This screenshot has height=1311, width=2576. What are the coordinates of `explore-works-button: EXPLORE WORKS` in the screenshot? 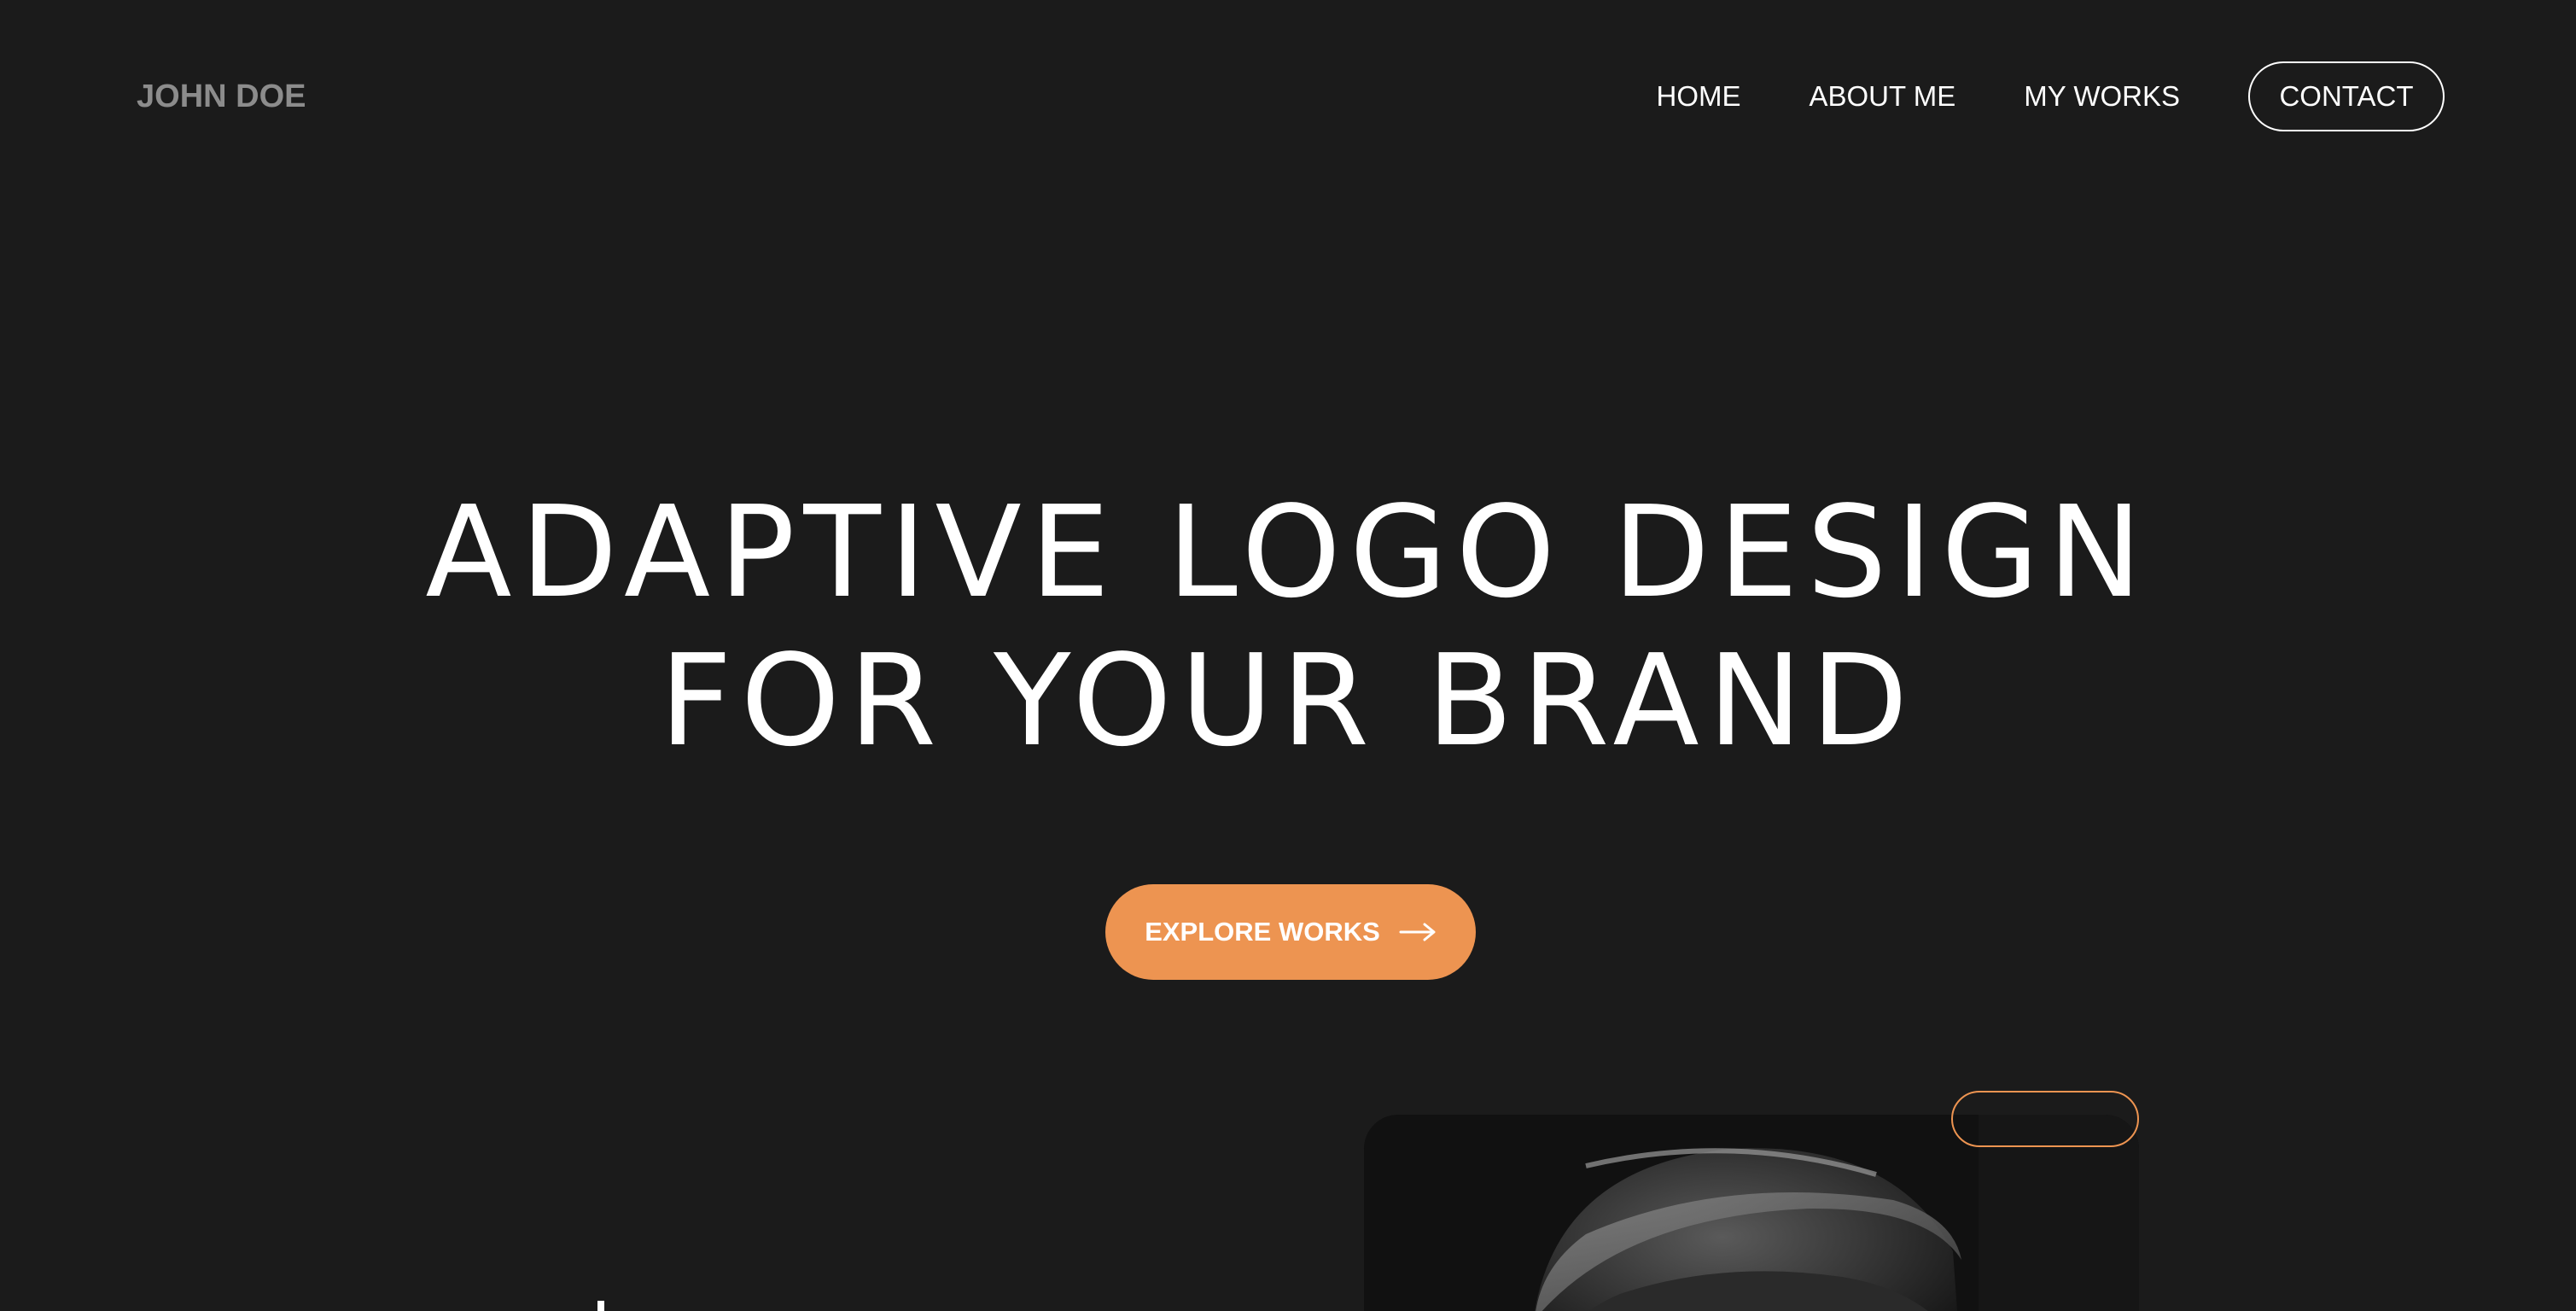 It's located at (1290, 932).